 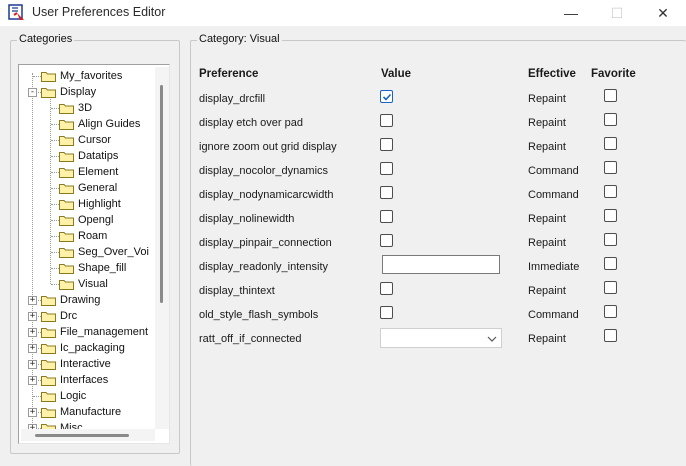 What do you see at coordinates (74, 380) in the screenshot?
I see `tree-item: Interfaces` at bounding box center [74, 380].